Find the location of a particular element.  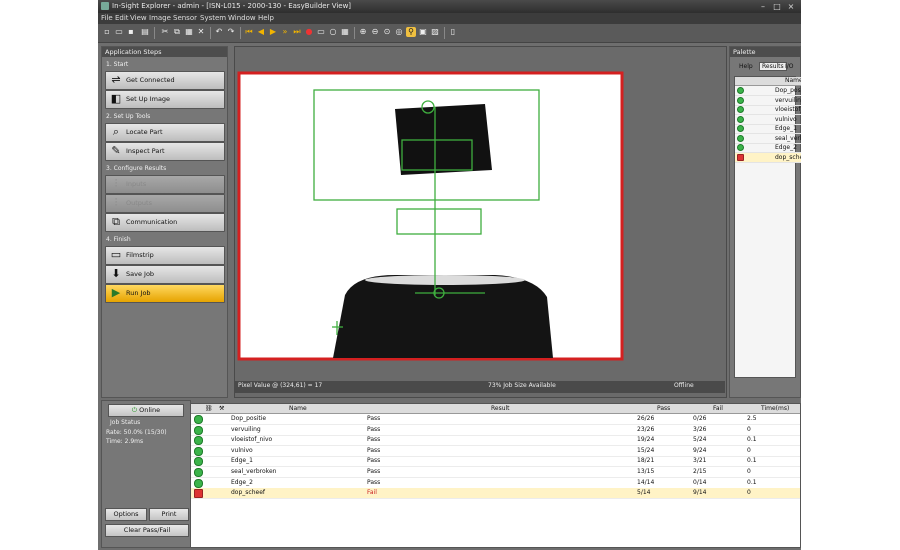

clear-pass-fail-button: Clear Pass/Fail is located at coordinates (147, 530).